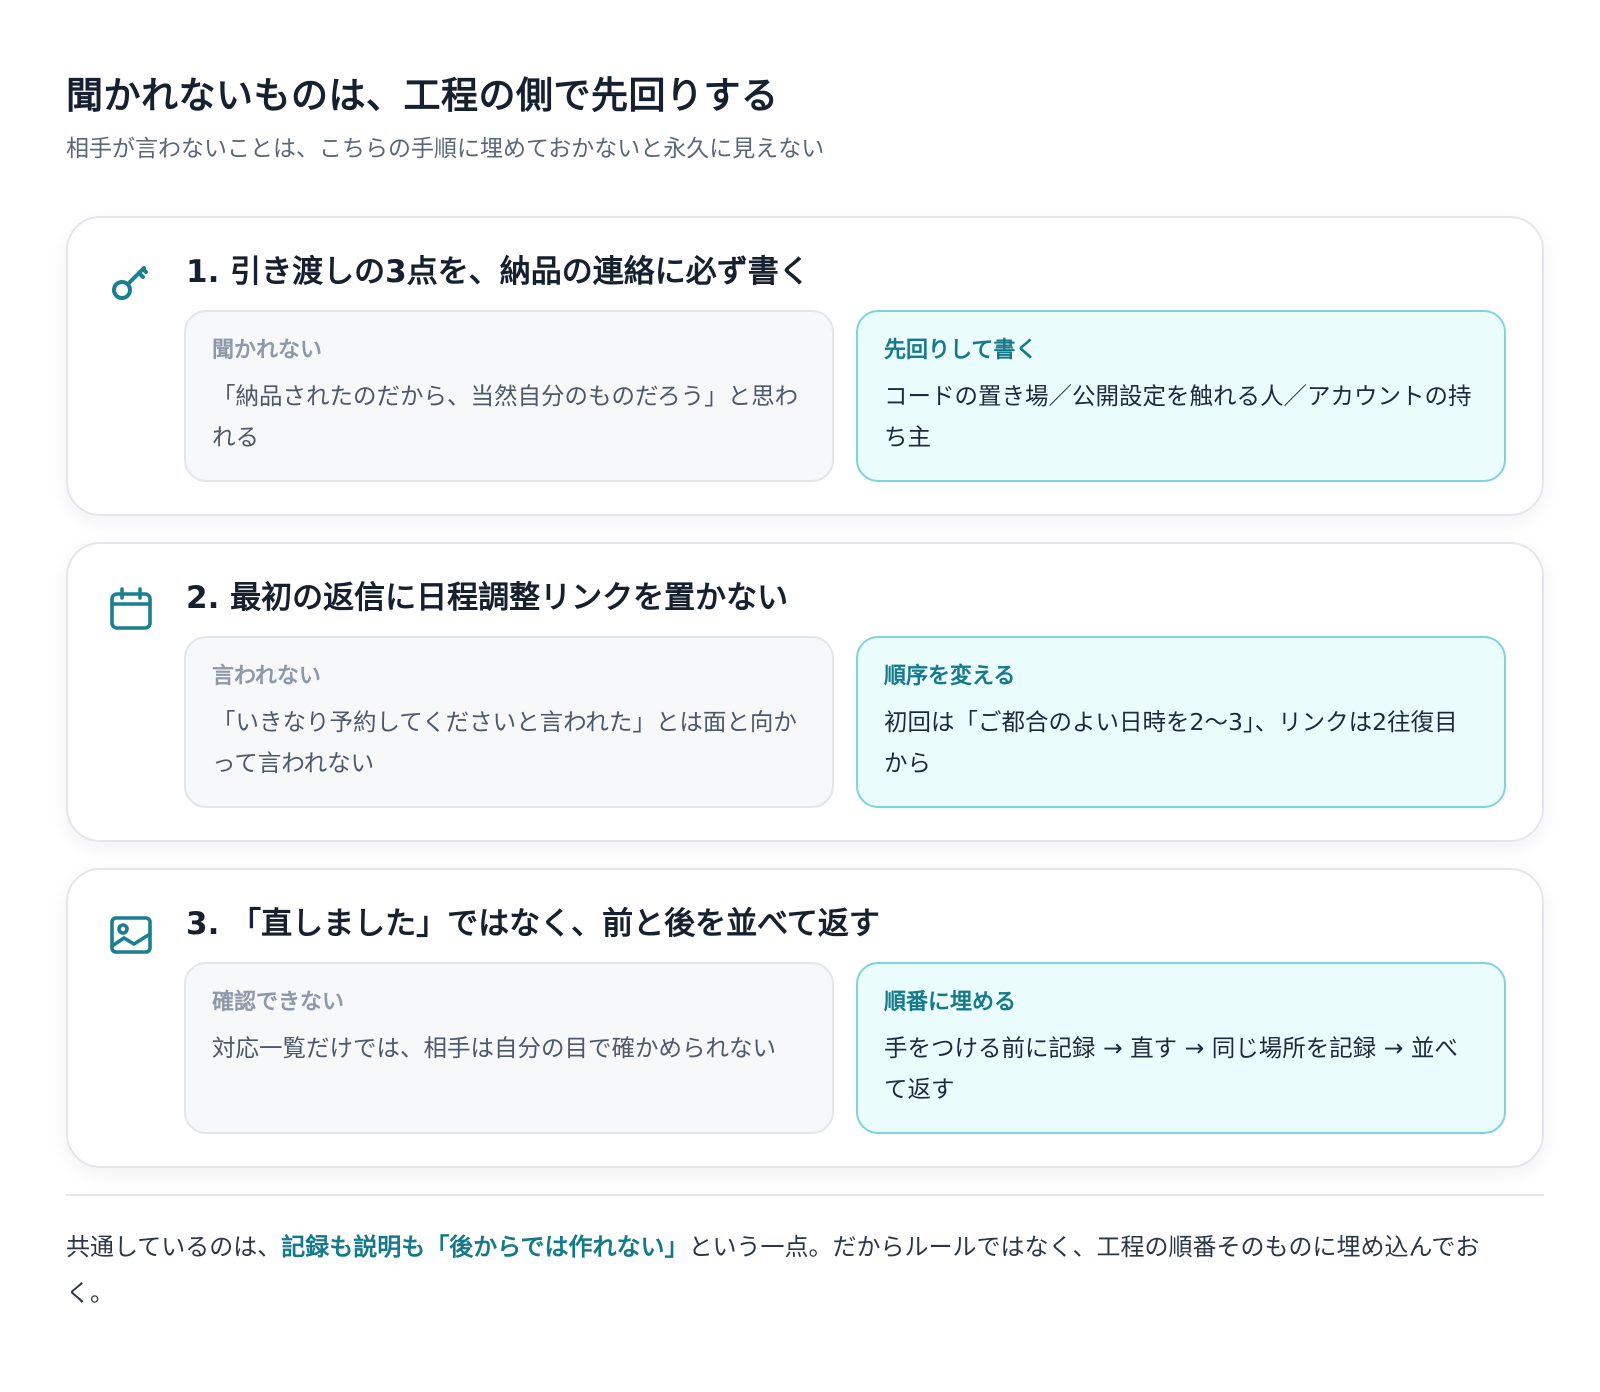 The height and width of the screenshot is (1392, 1600). What do you see at coordinates (494, 1048) in the screenshot?
I see `before-text: 対応一覧だけでは、相手は自分の目で確かめられない` at bounding box center [494, 1048].